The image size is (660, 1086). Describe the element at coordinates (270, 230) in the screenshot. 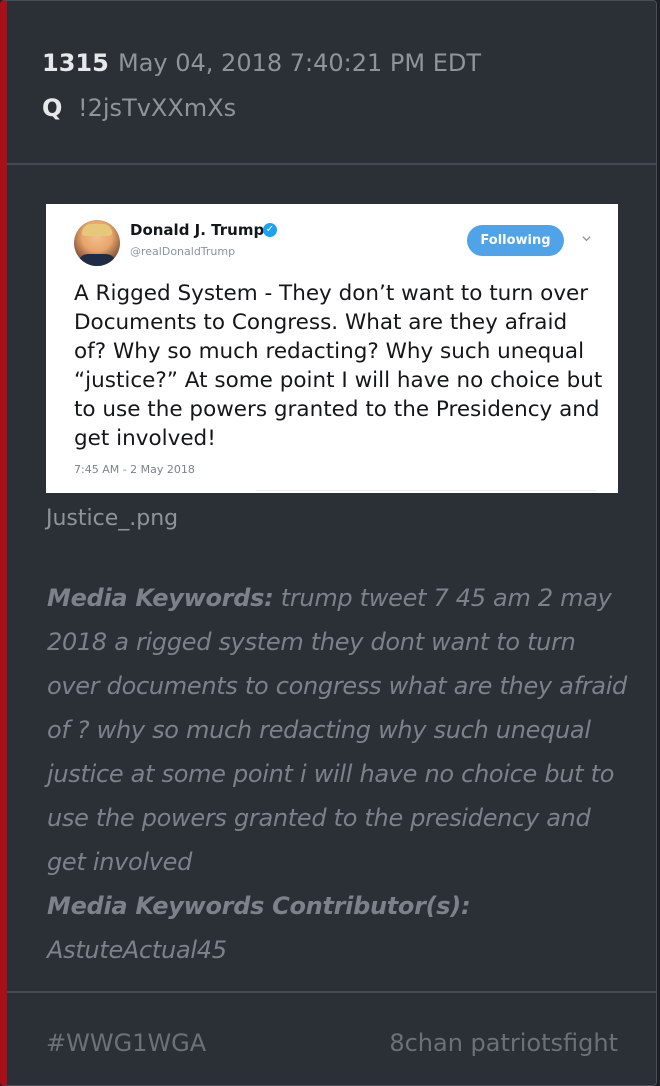

I see `verified-badge-icon: ✓` at that location.